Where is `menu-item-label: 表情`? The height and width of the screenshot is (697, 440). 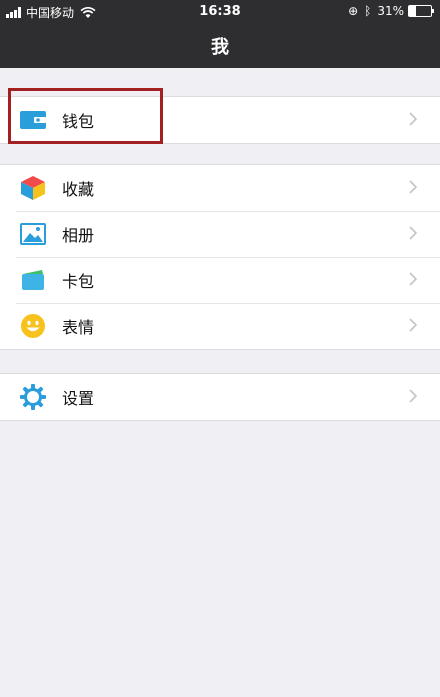 menu-item-label: 表情 is located at coordinates (78, 327).